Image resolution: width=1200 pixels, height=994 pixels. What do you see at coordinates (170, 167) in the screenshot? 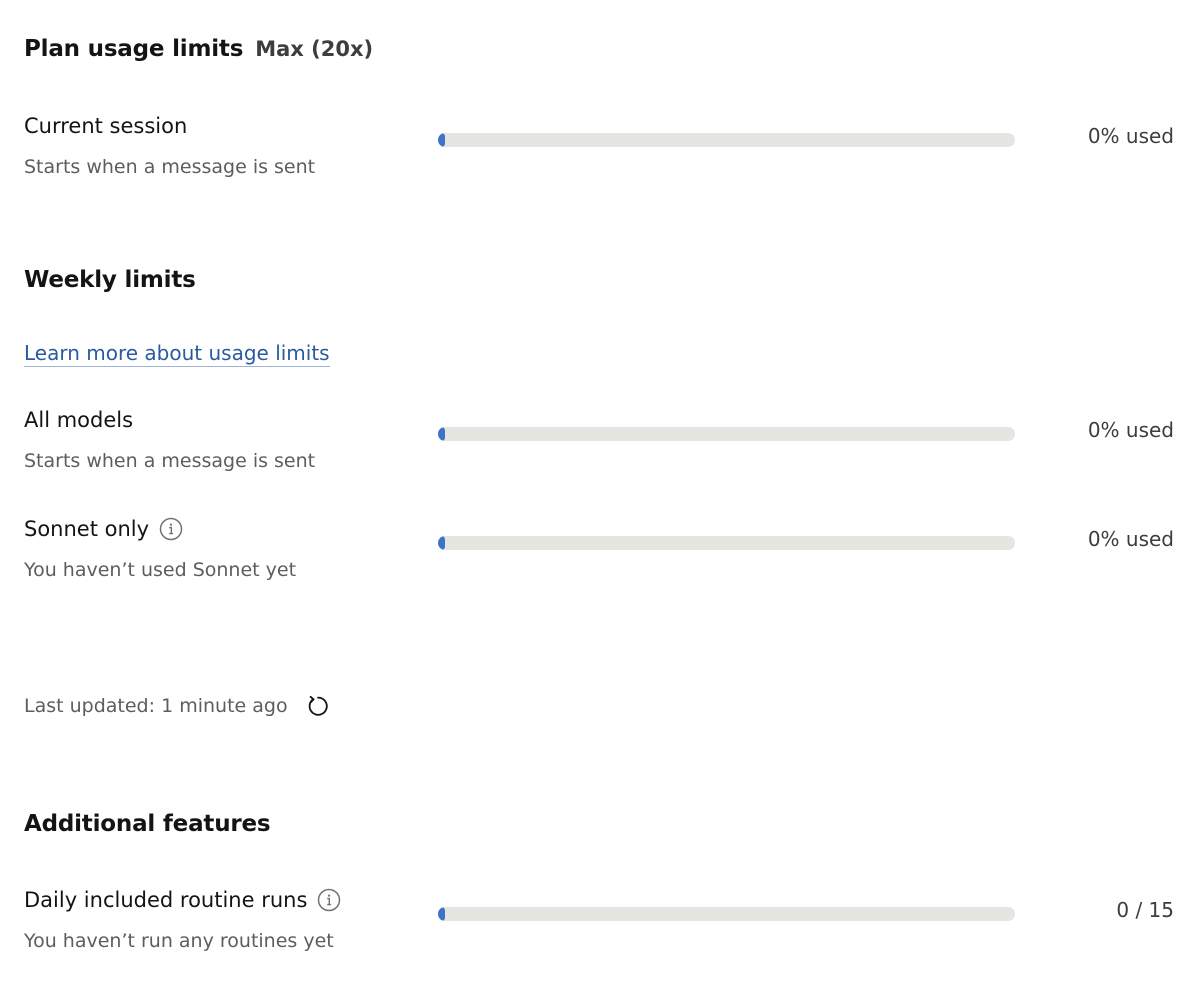
I see `current-session-subtitle: Starts when a message is sent` at bounding box center [170, 167].